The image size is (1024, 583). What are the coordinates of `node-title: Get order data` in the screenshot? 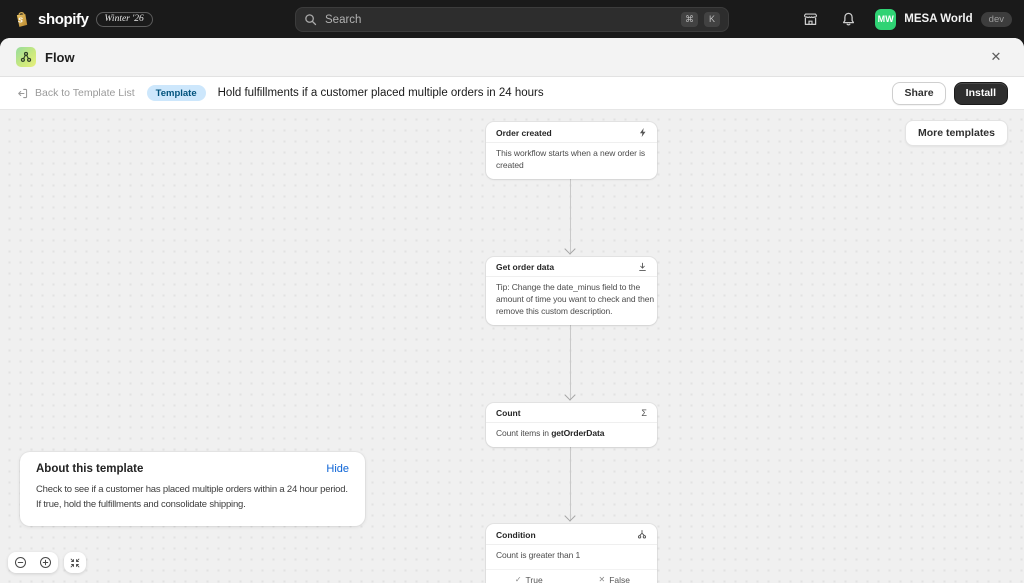 It's located at (525, 267).